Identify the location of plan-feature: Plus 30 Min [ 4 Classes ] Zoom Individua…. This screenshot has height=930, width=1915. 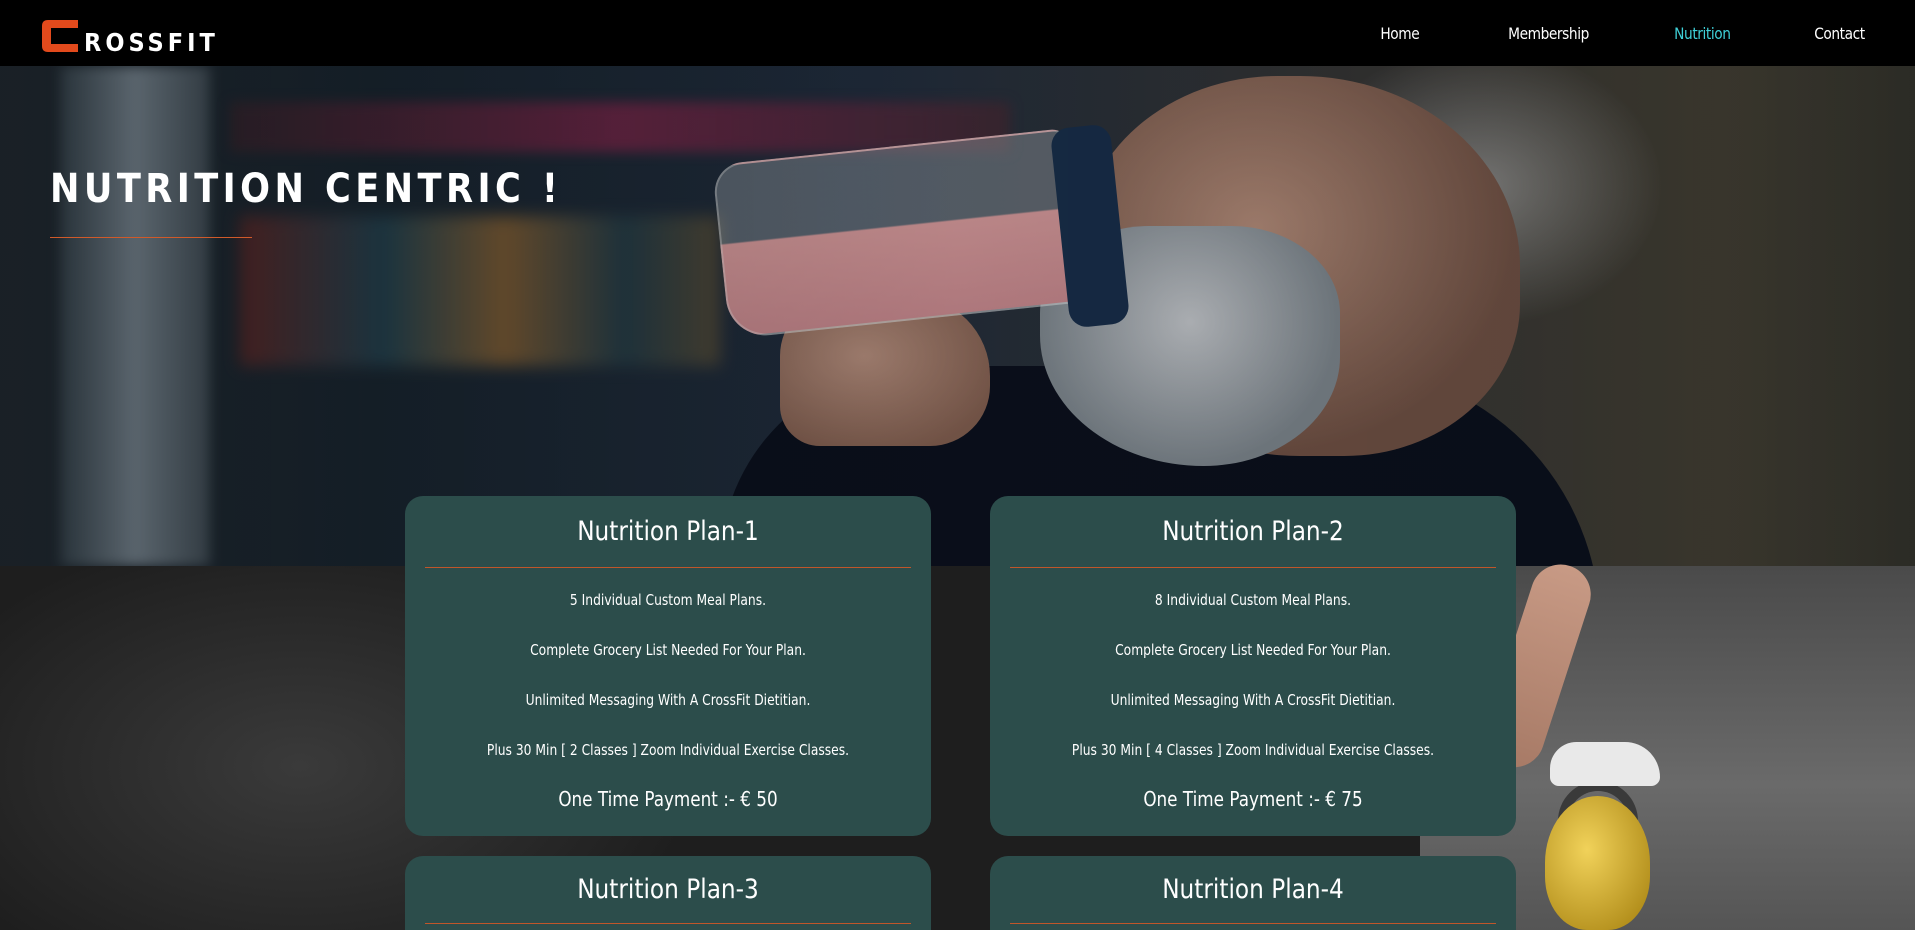
(1253, 750).